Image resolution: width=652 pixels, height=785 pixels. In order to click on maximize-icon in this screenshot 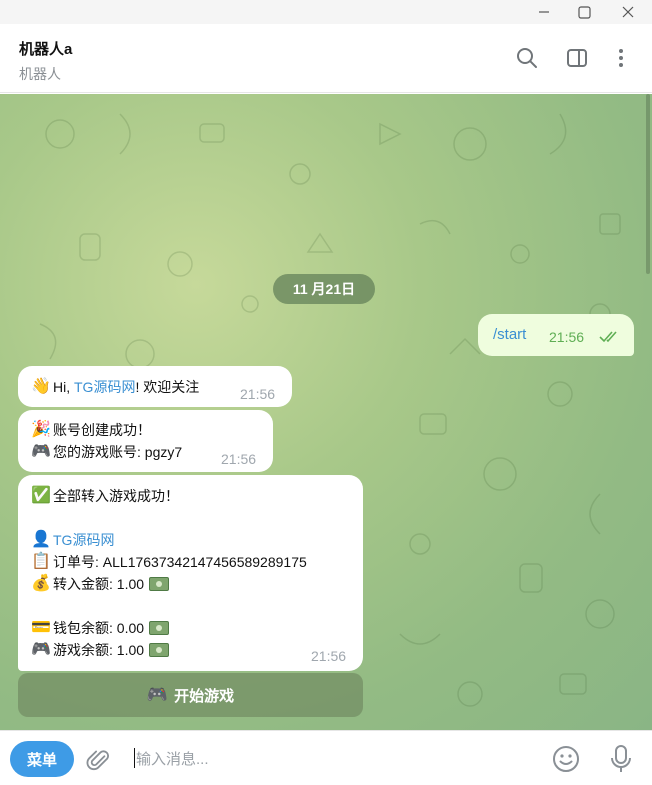, I will do `click(584, 12)`.